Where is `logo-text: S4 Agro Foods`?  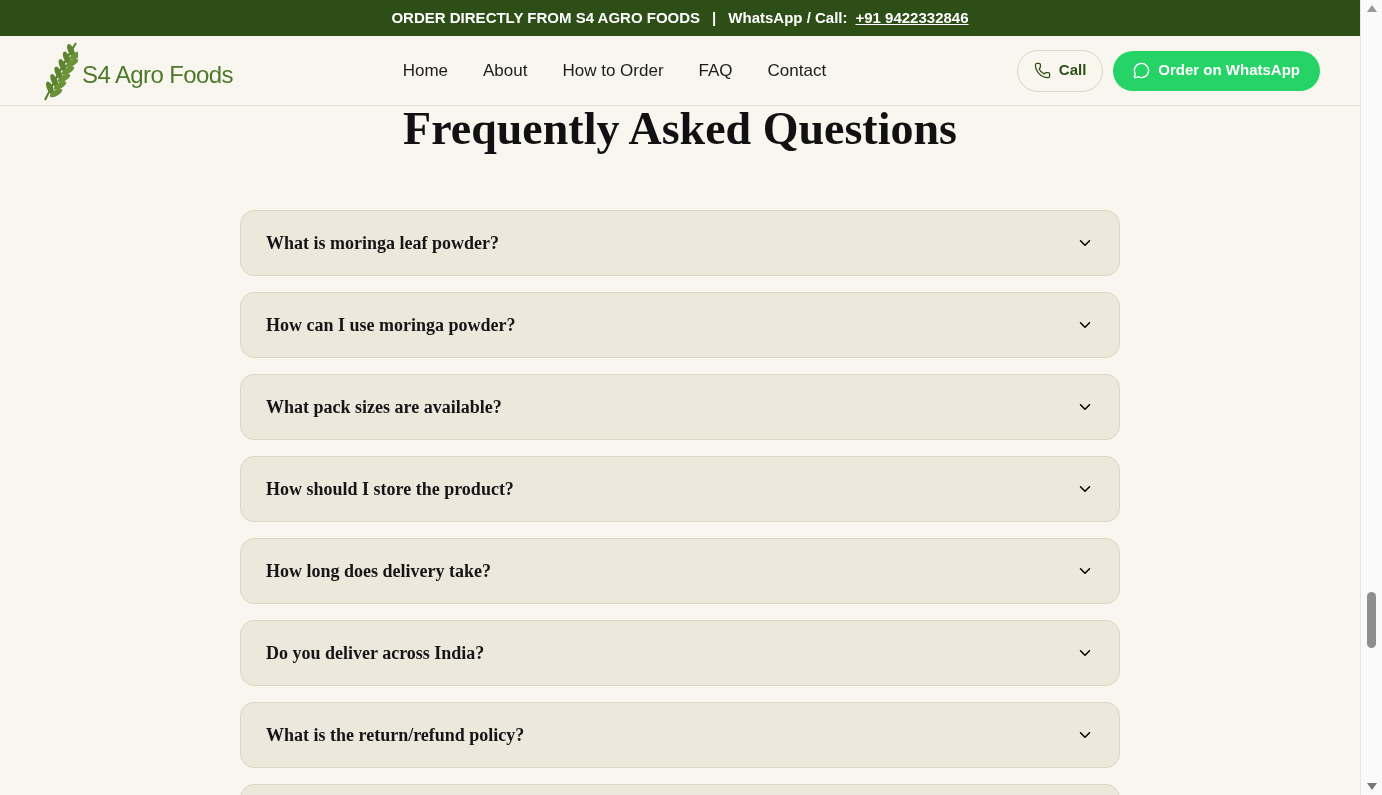 logo-text: S4 Agro Foods is located at coordinates (157, 74).